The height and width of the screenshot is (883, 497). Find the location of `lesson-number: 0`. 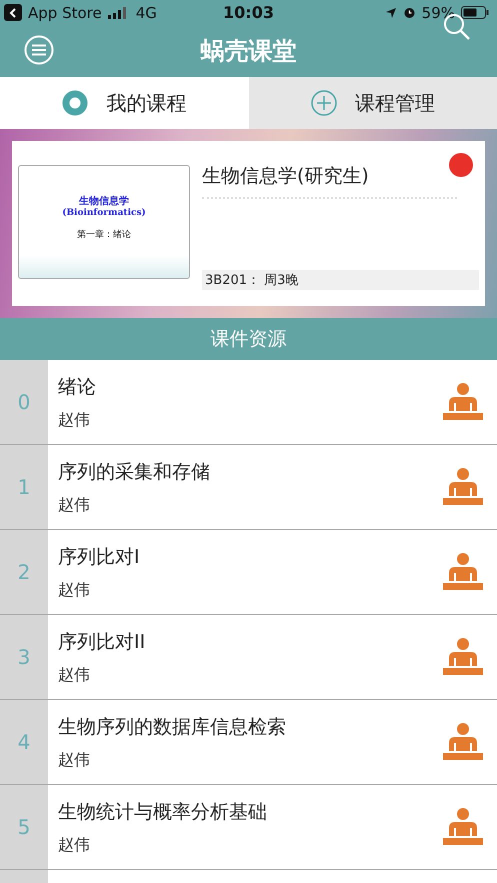

lesson-number: 0 is located at coordinates (24, 402).